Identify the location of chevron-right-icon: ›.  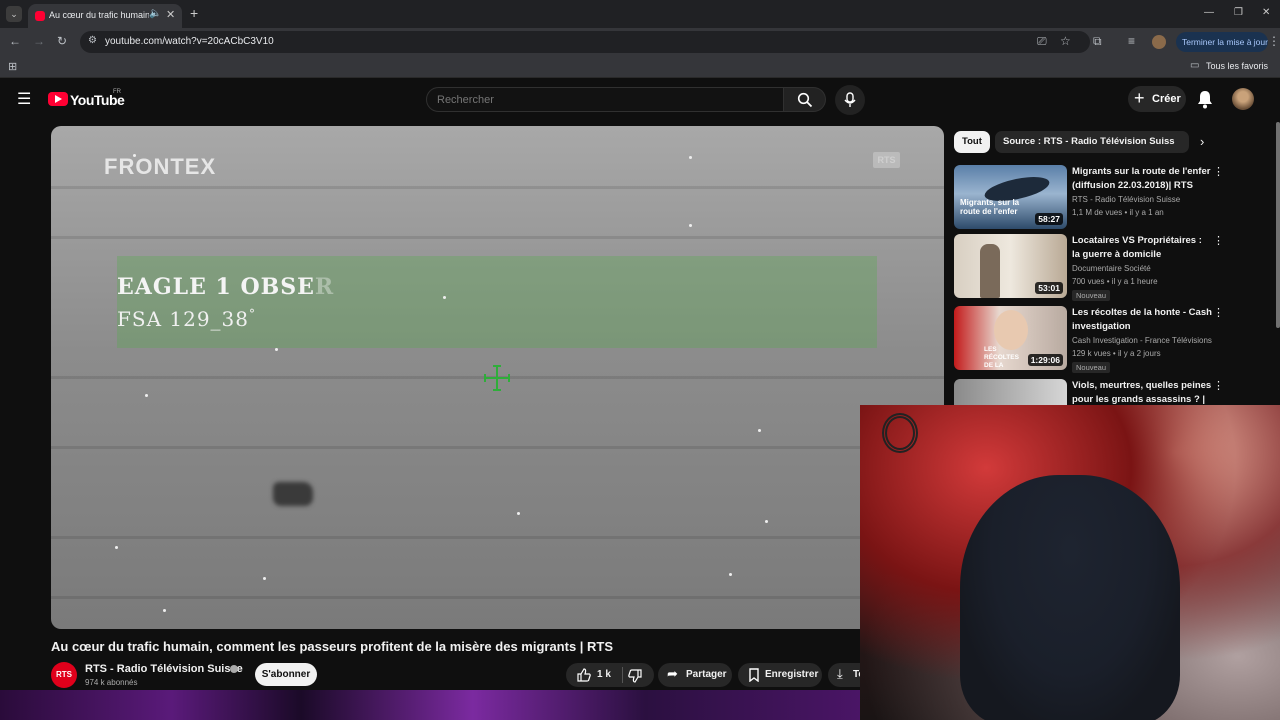
(1202, 141).